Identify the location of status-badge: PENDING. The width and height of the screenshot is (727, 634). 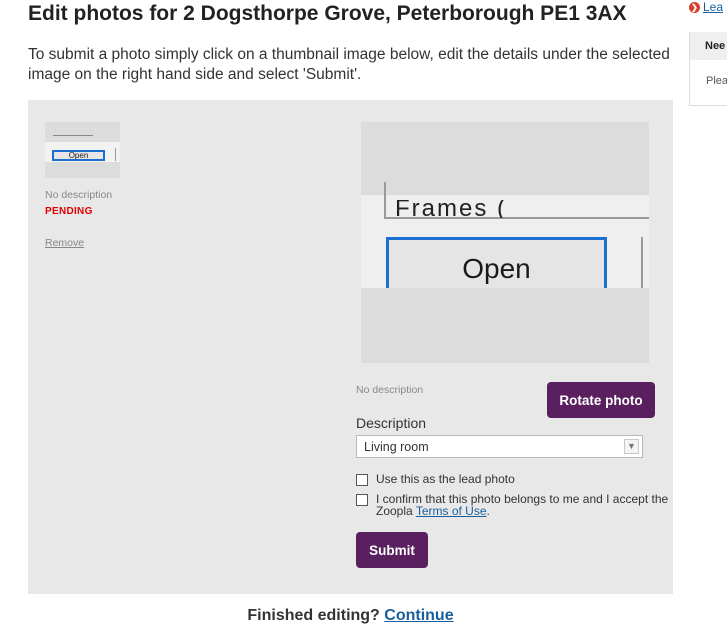
(69, 211).